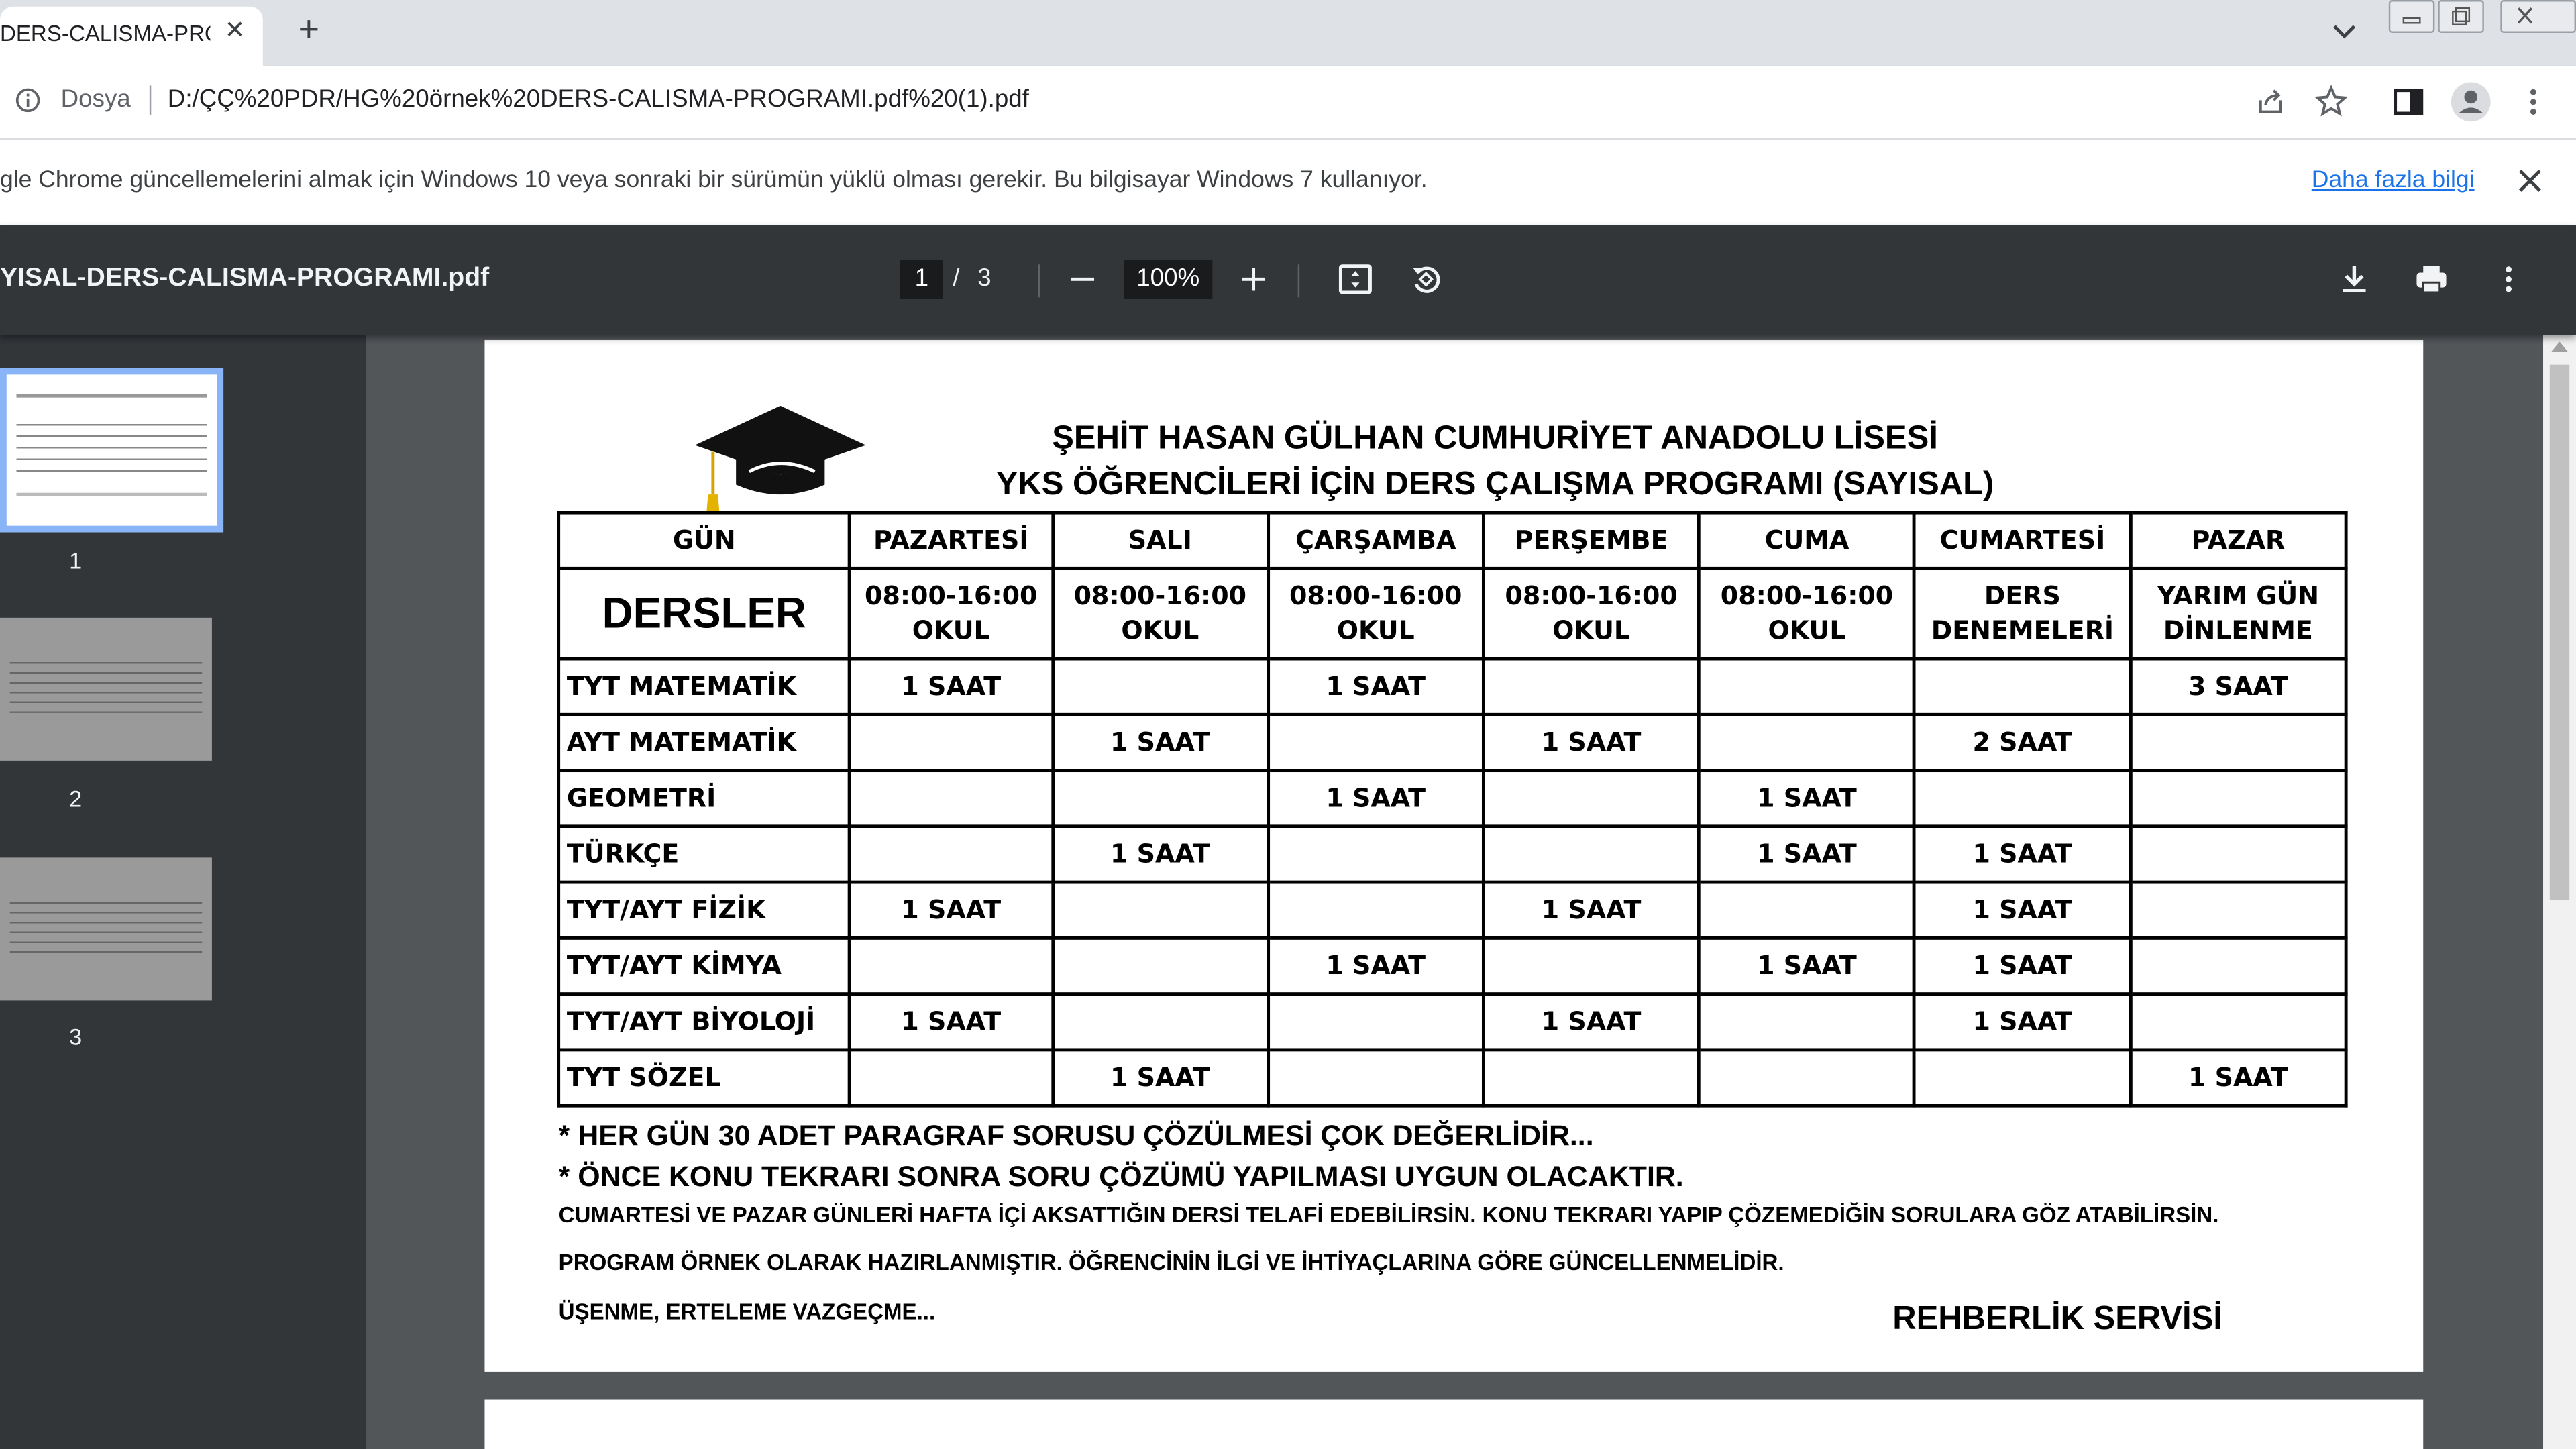 The width and height of the screenshot is (2576, 1449). Describe the element at coordinates (1591, 540) in the screenshot. I see `header-cell: PERŞEMBE` at that location.